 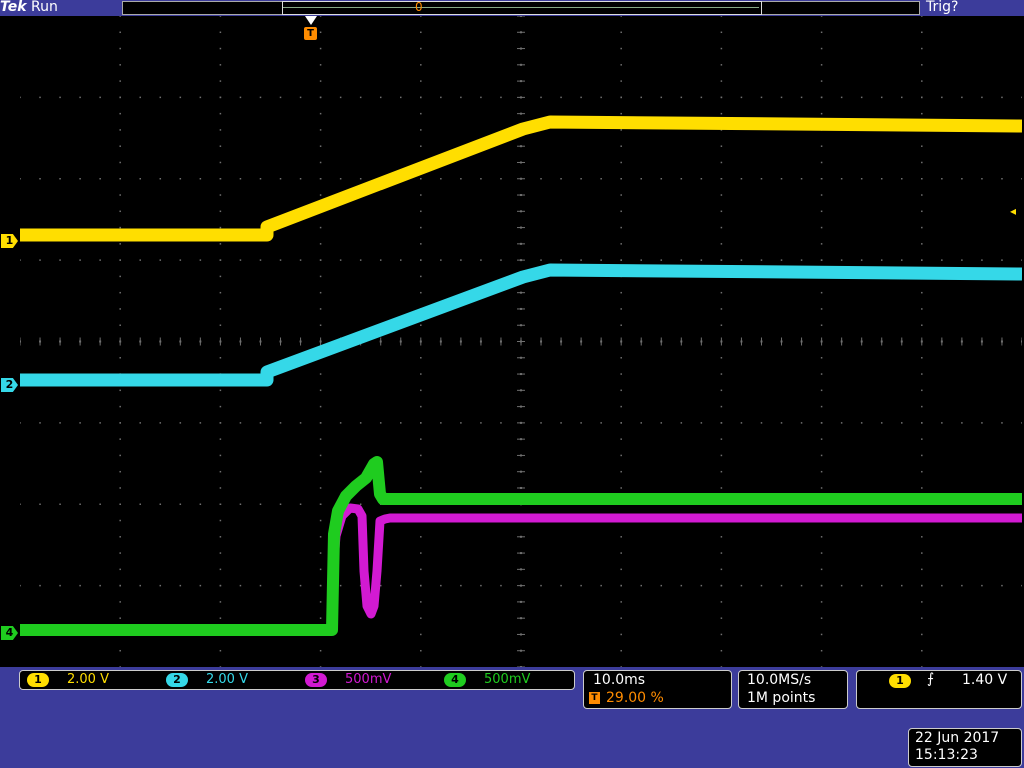 I want to click on ch4-scale: 500mV, so click(x=507, y=679).